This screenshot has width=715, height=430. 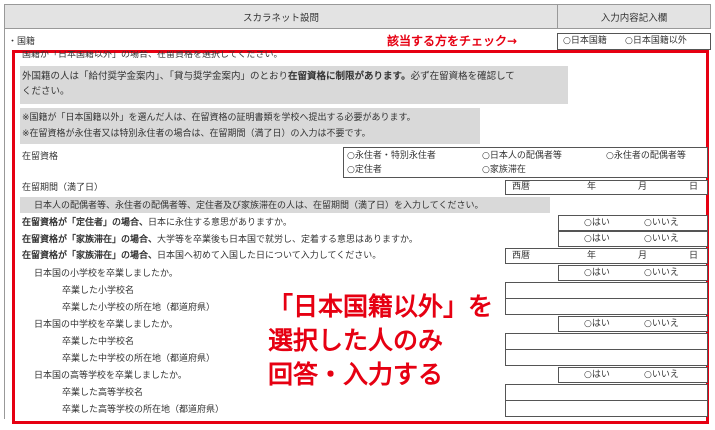 What do you see at coordinates (349, 76) in the screenshot?
I see `restriction-note-text-b: 在留資格に制限があります。` at bounding box center [349, 76].